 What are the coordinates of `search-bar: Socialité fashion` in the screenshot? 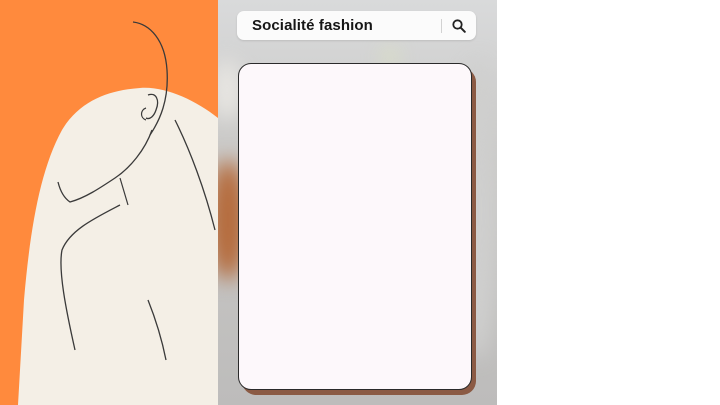 It's located at (356, 25).